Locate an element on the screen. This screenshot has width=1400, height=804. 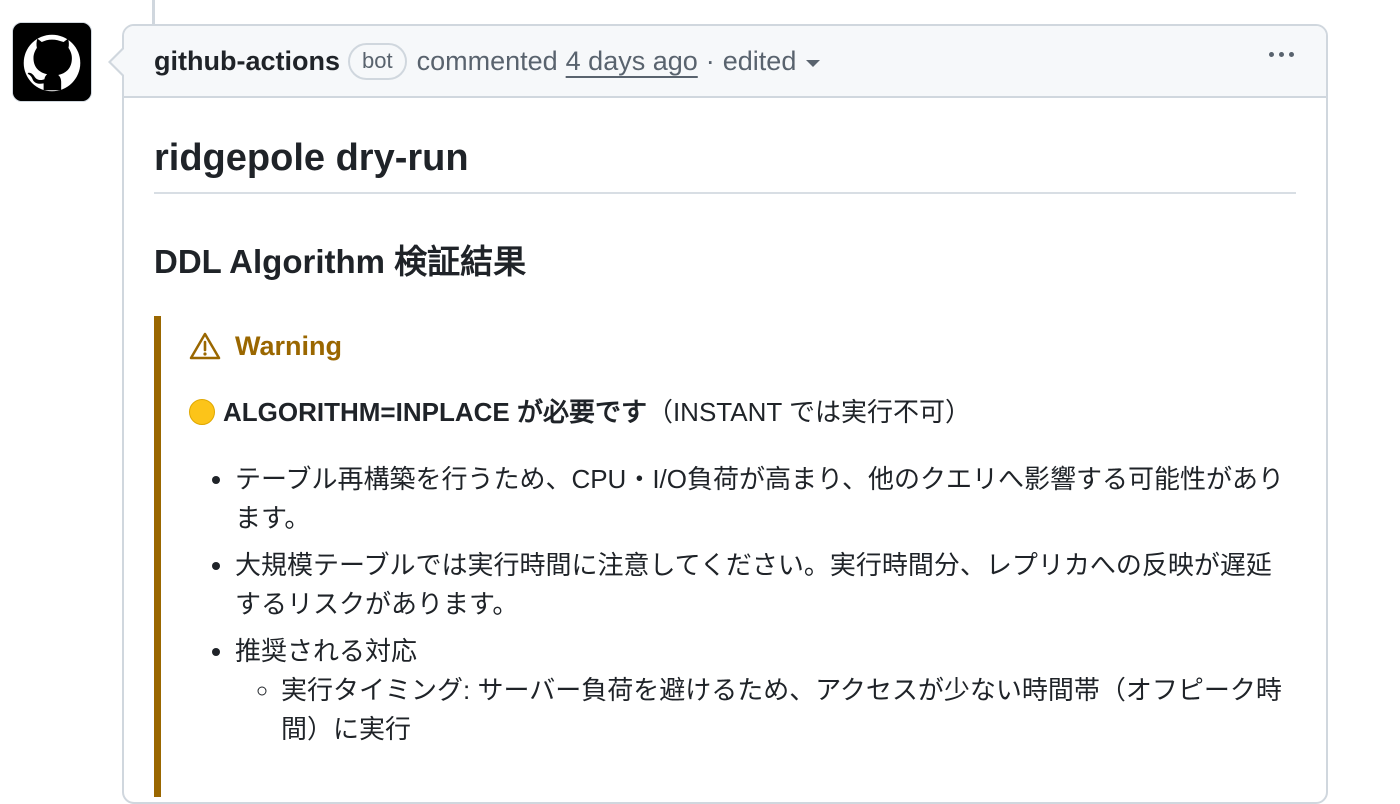
github-octocat-icon is located at coordinates (52, 62).